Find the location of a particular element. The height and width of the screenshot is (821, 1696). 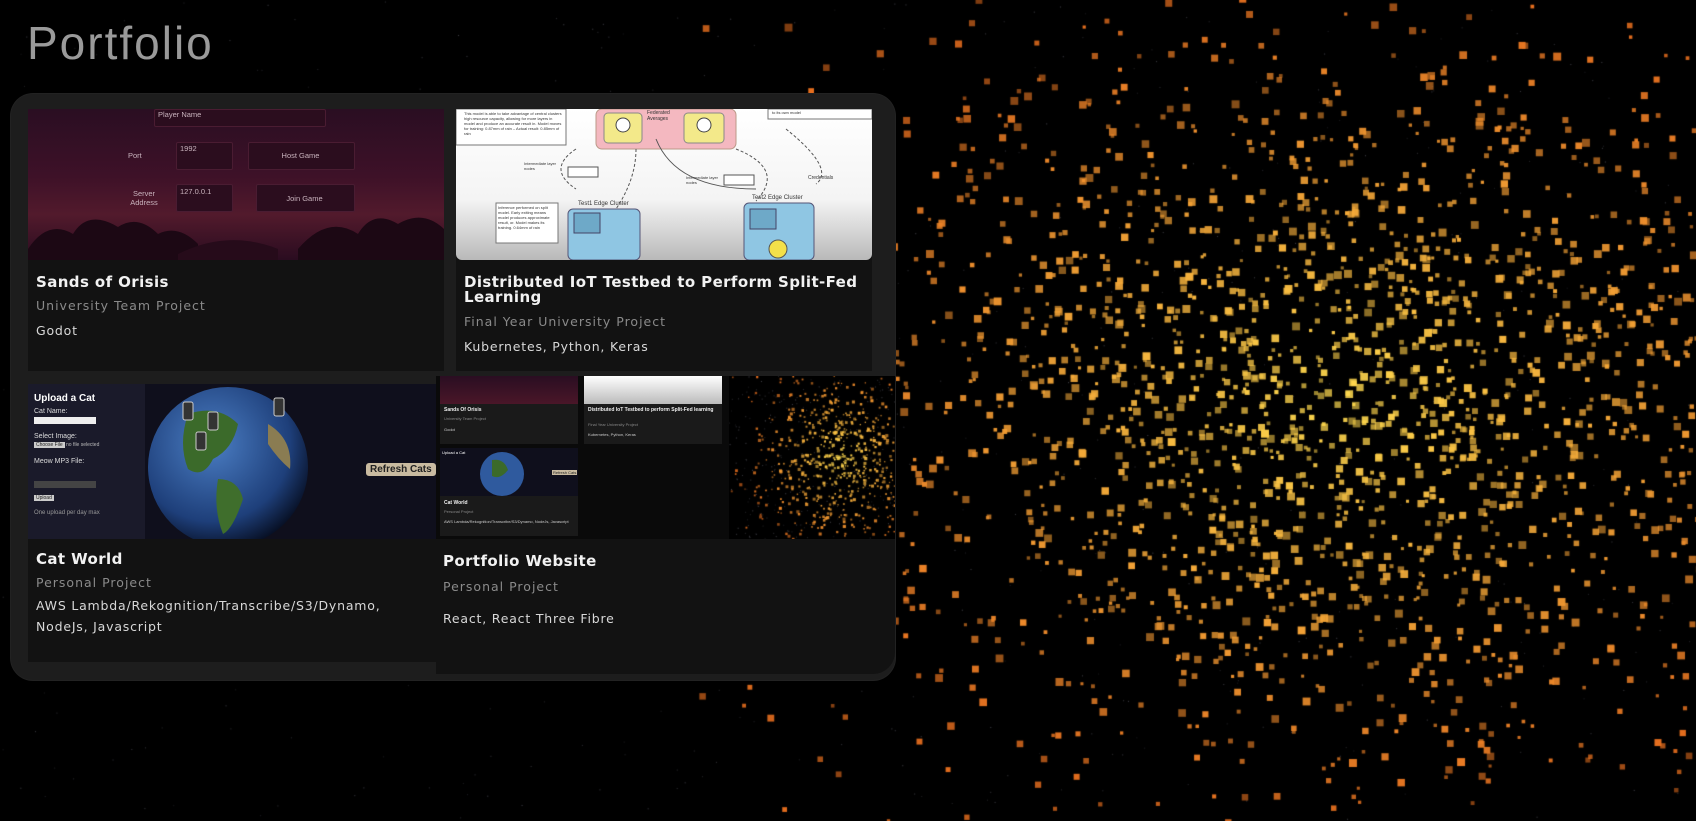

diagram-cluster-2: Test2 Edge Cluster is located at coordinates (777, 198).